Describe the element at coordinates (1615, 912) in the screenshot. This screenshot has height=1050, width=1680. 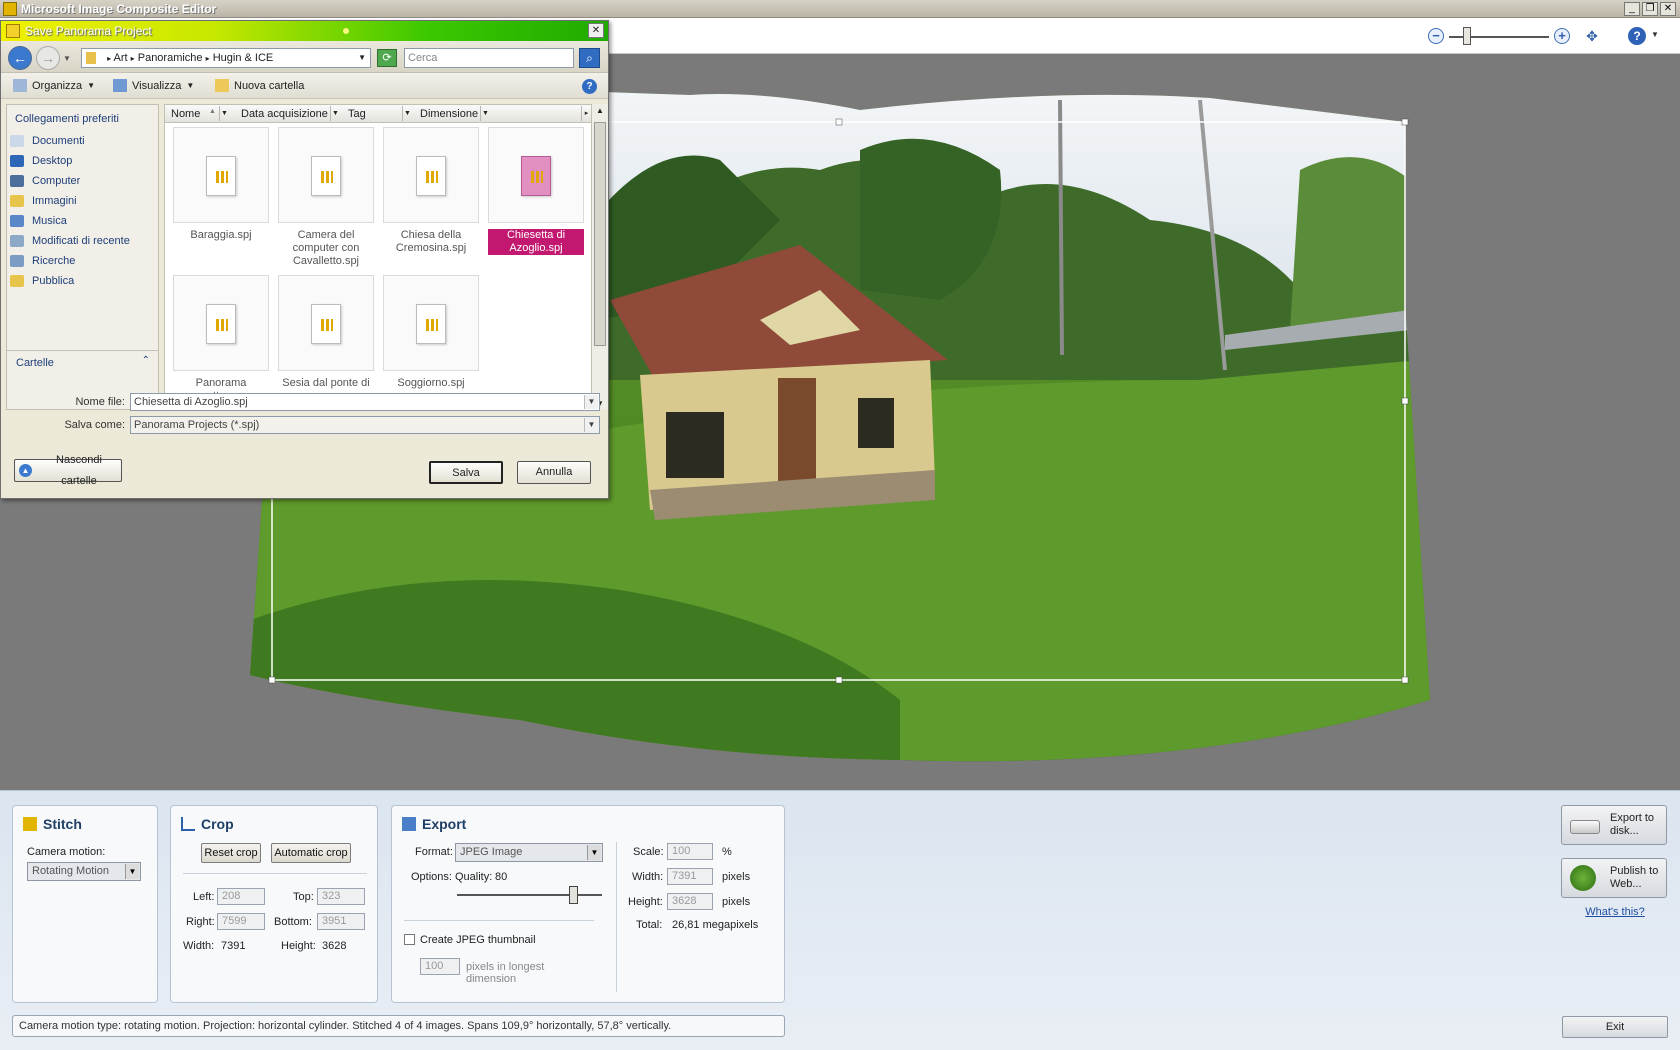
I see `whats-this-link: What's this?` at that location.